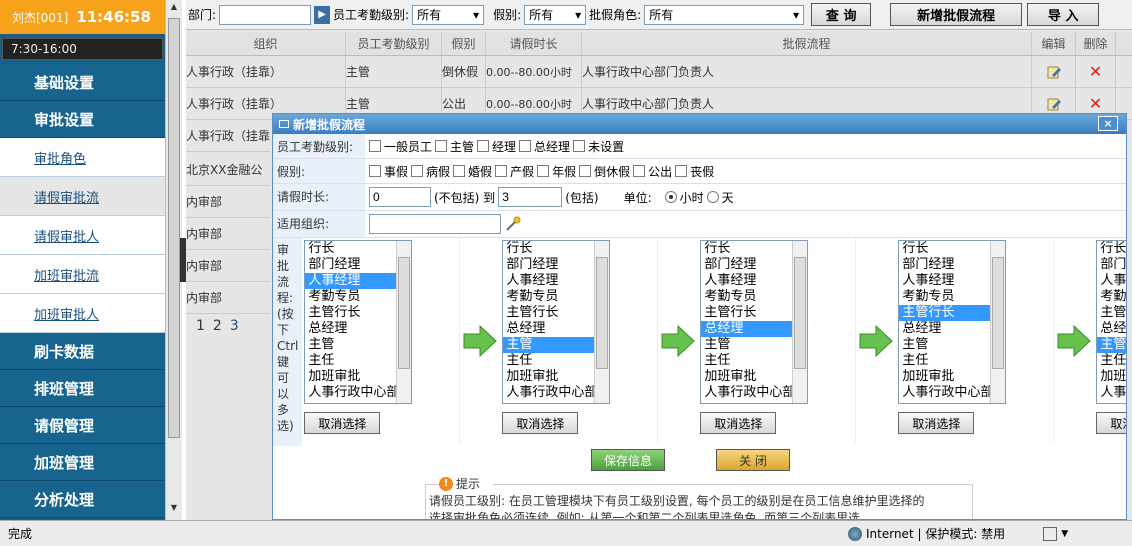 This screenshot has height=546, width=1132. What do you see at coordinates (400, 197) in the screenshot?
I see `duration-from-input` at bounding box center [400, 197].